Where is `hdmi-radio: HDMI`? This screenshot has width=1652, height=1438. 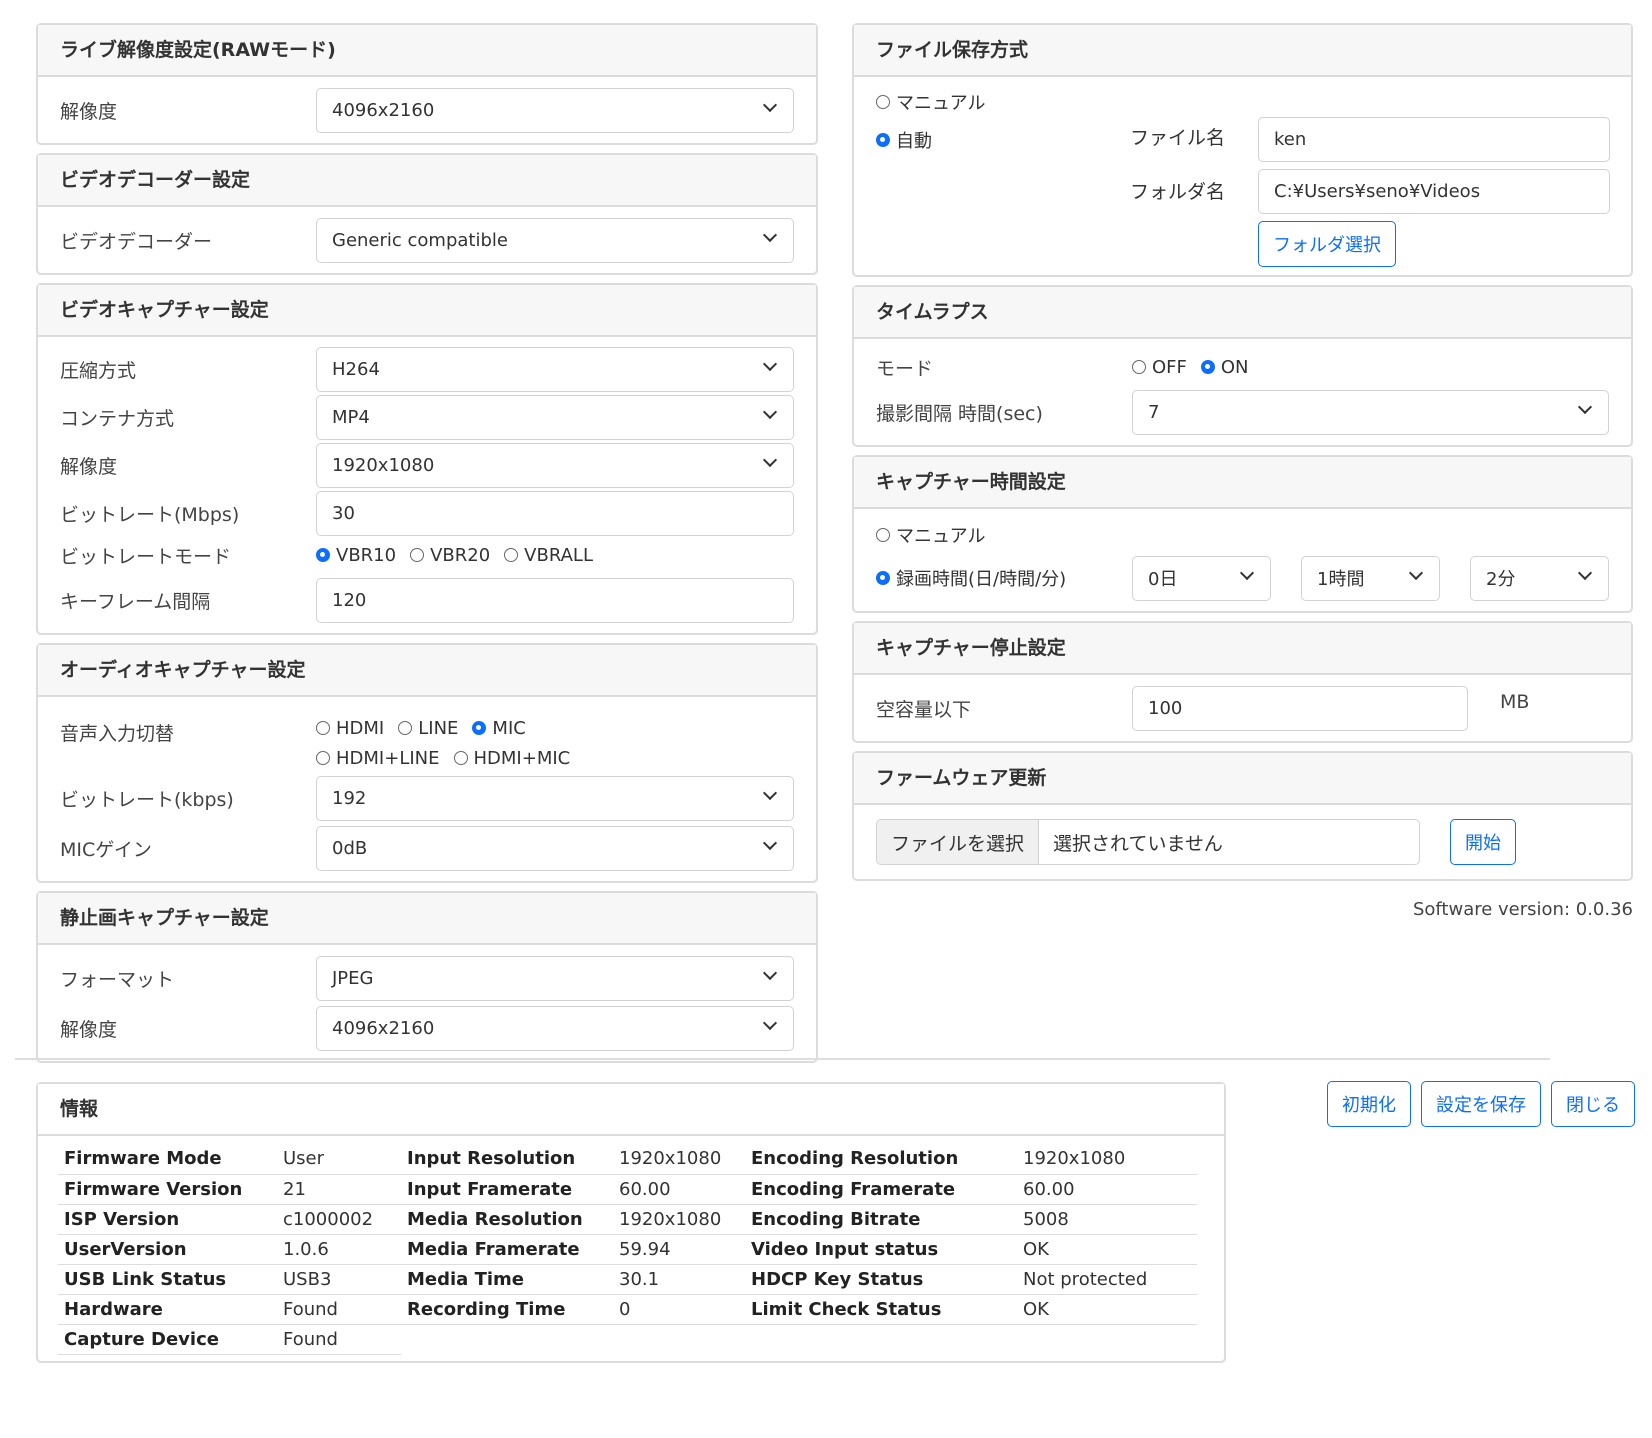 hdmi-radio: HDMI is located at coordinates (350, 728).